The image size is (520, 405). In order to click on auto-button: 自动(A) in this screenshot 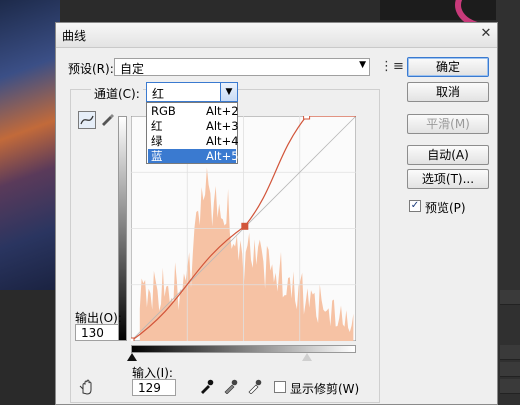, I will do `click(448, 155)`.